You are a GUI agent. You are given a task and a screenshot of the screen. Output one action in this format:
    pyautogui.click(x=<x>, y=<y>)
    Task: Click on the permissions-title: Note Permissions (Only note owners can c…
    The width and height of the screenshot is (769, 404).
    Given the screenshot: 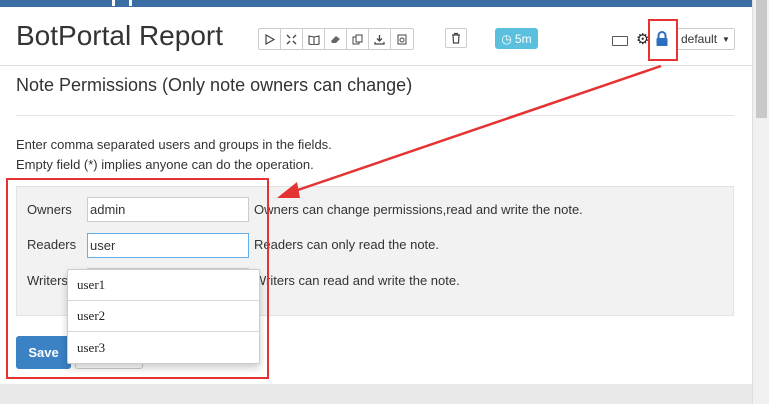 What is the action you would take?
    pyautogui.click(x=214, y=85)
    